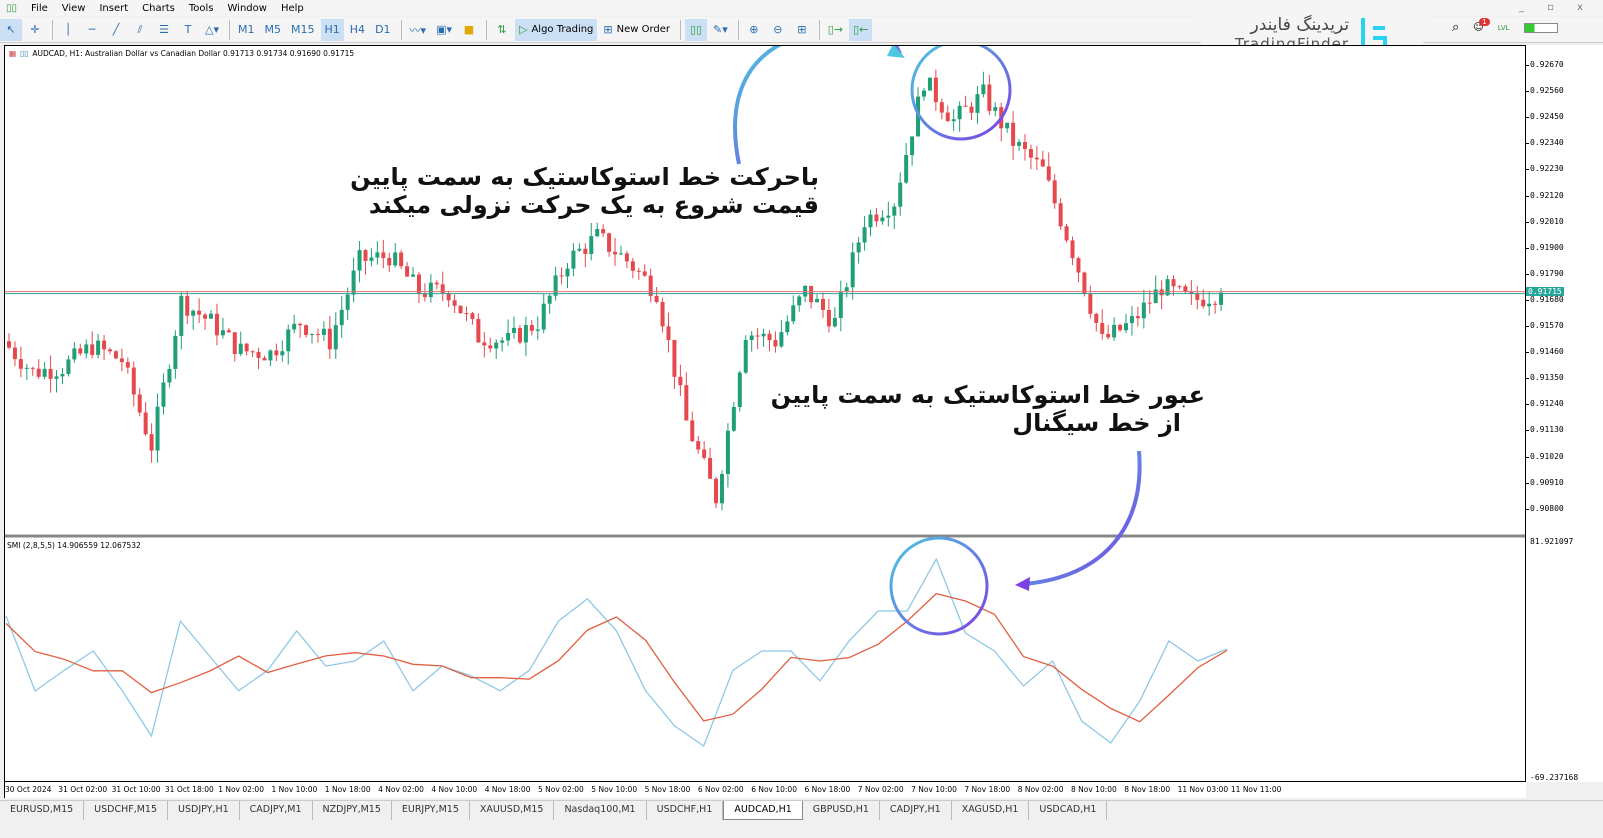  What do you see at coordinates (861, 29) in the screenshot?
I see `chart-shift-icon: ▯←` at bounding box center [861, 29].